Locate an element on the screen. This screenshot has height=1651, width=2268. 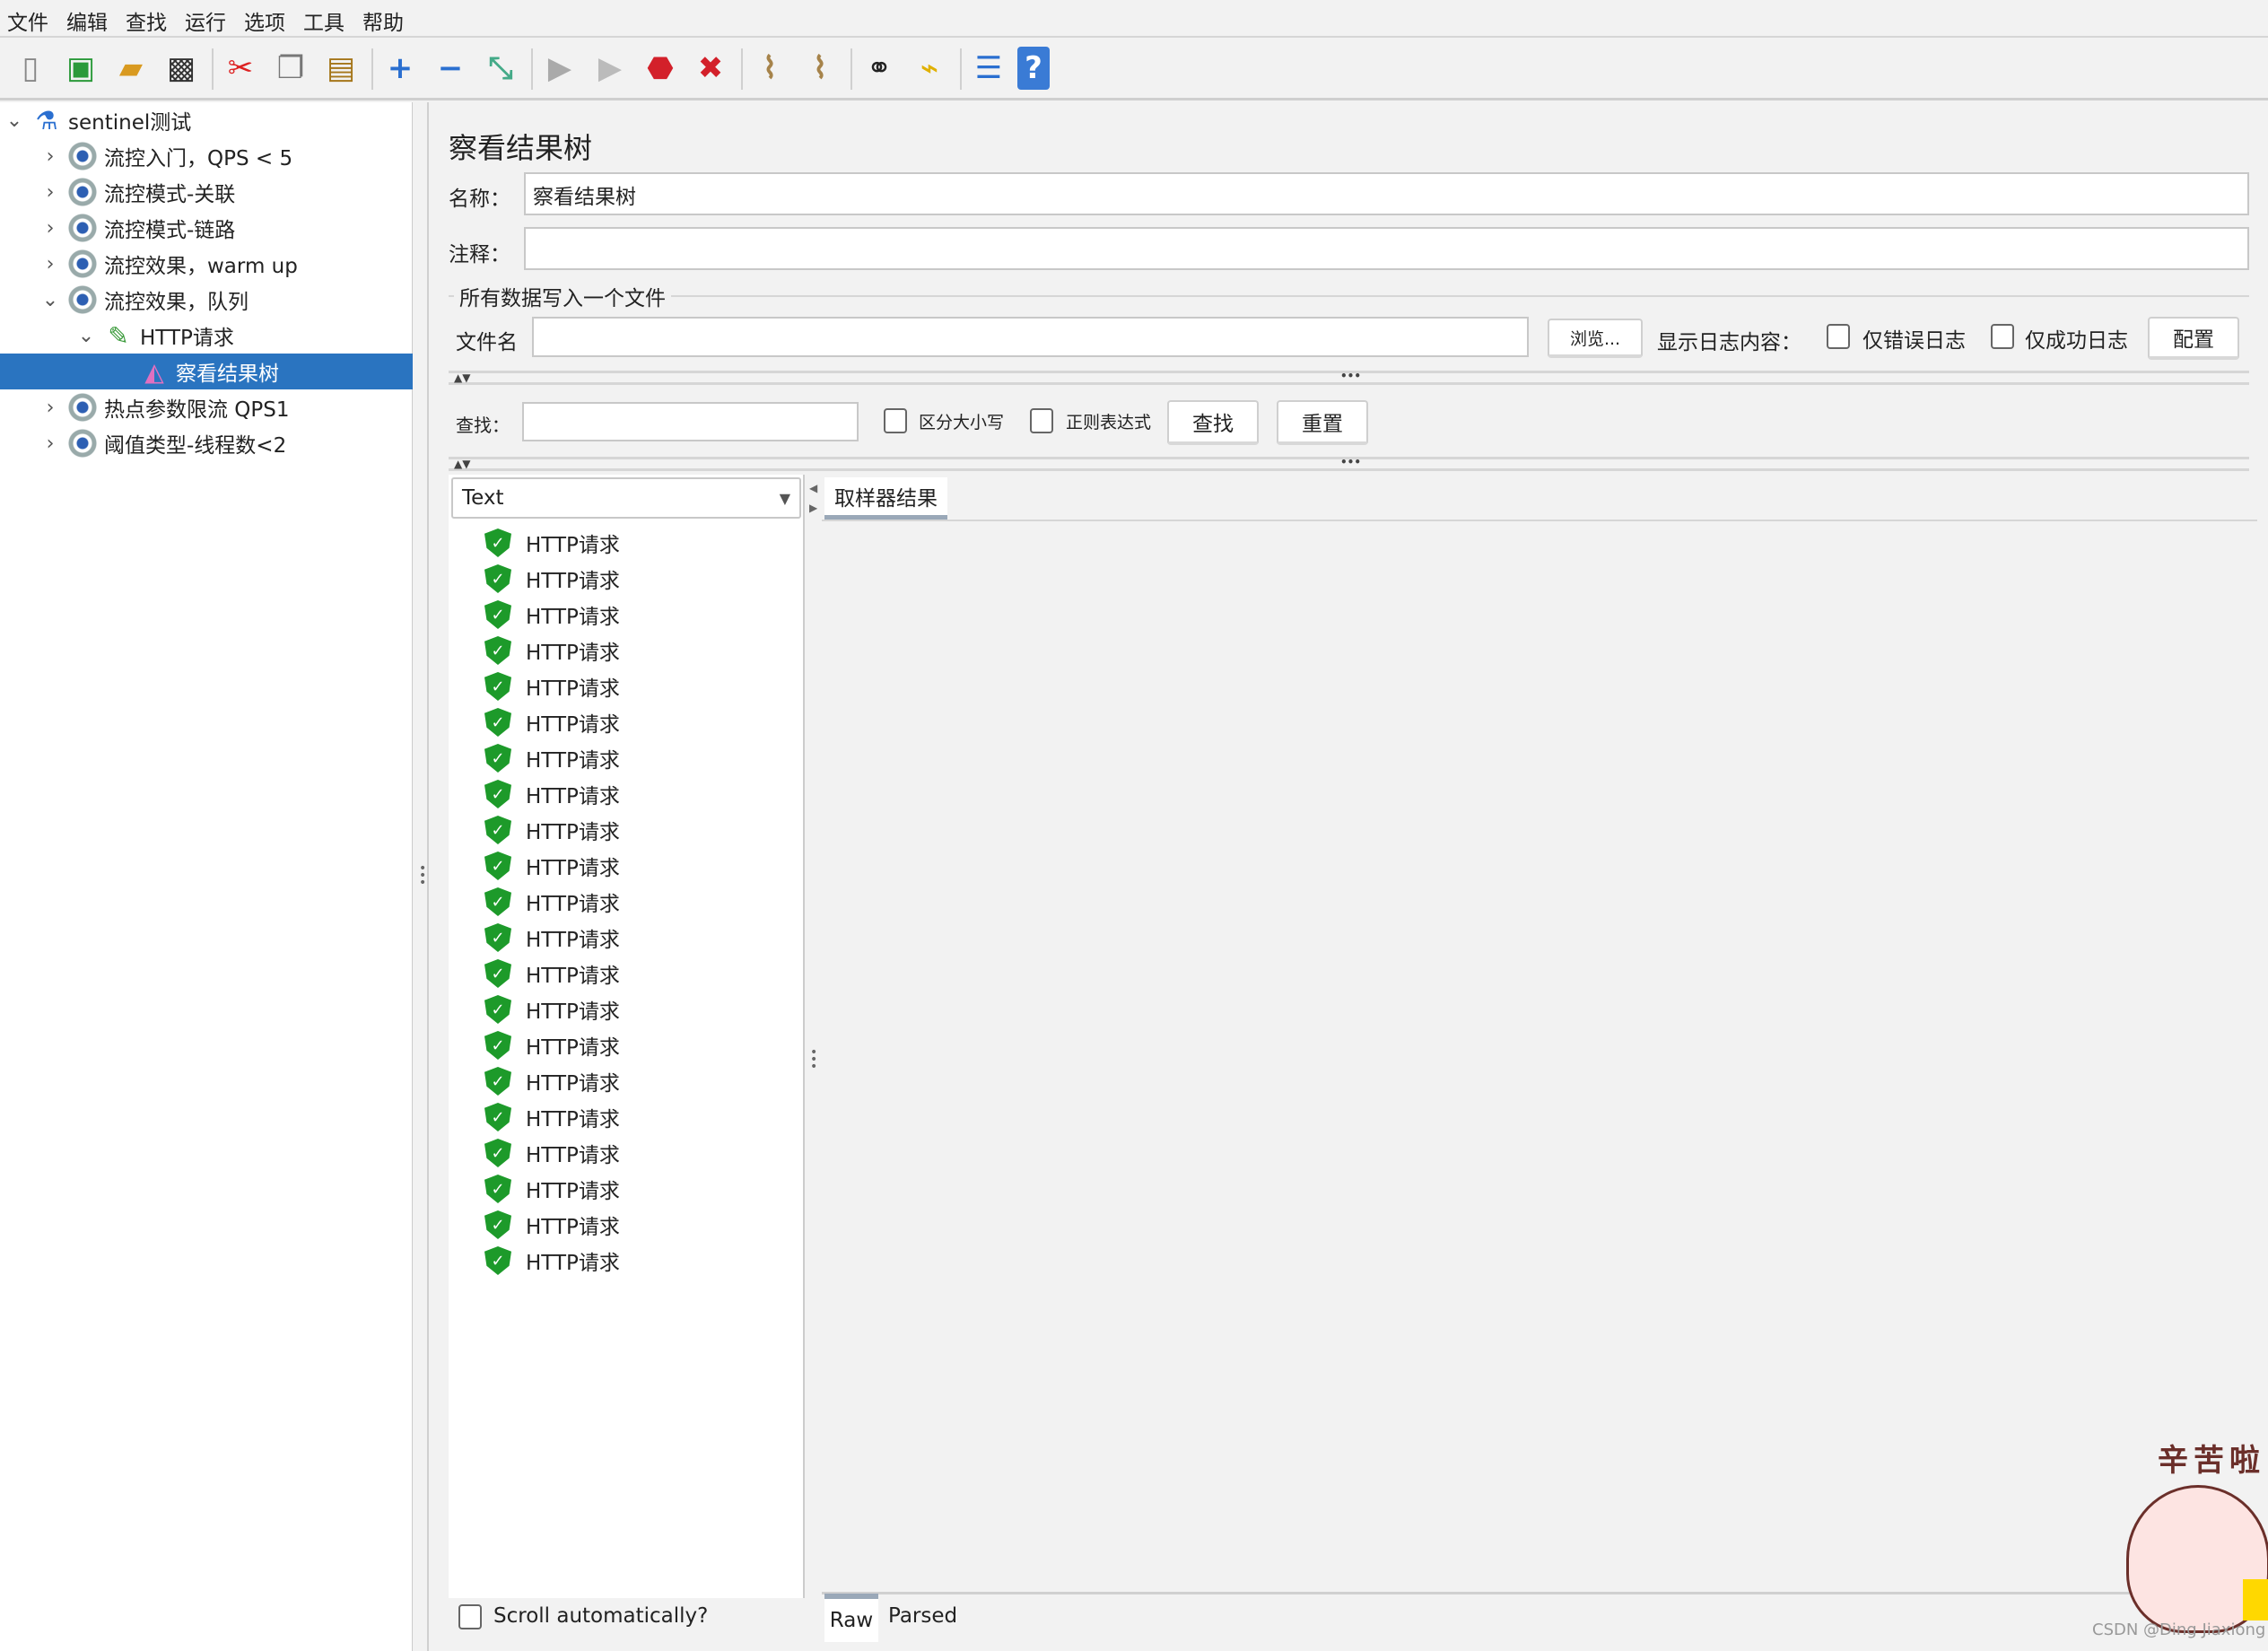
tree-node: › 阈值类型-线程数<2 is located at coordinates (206, 443).